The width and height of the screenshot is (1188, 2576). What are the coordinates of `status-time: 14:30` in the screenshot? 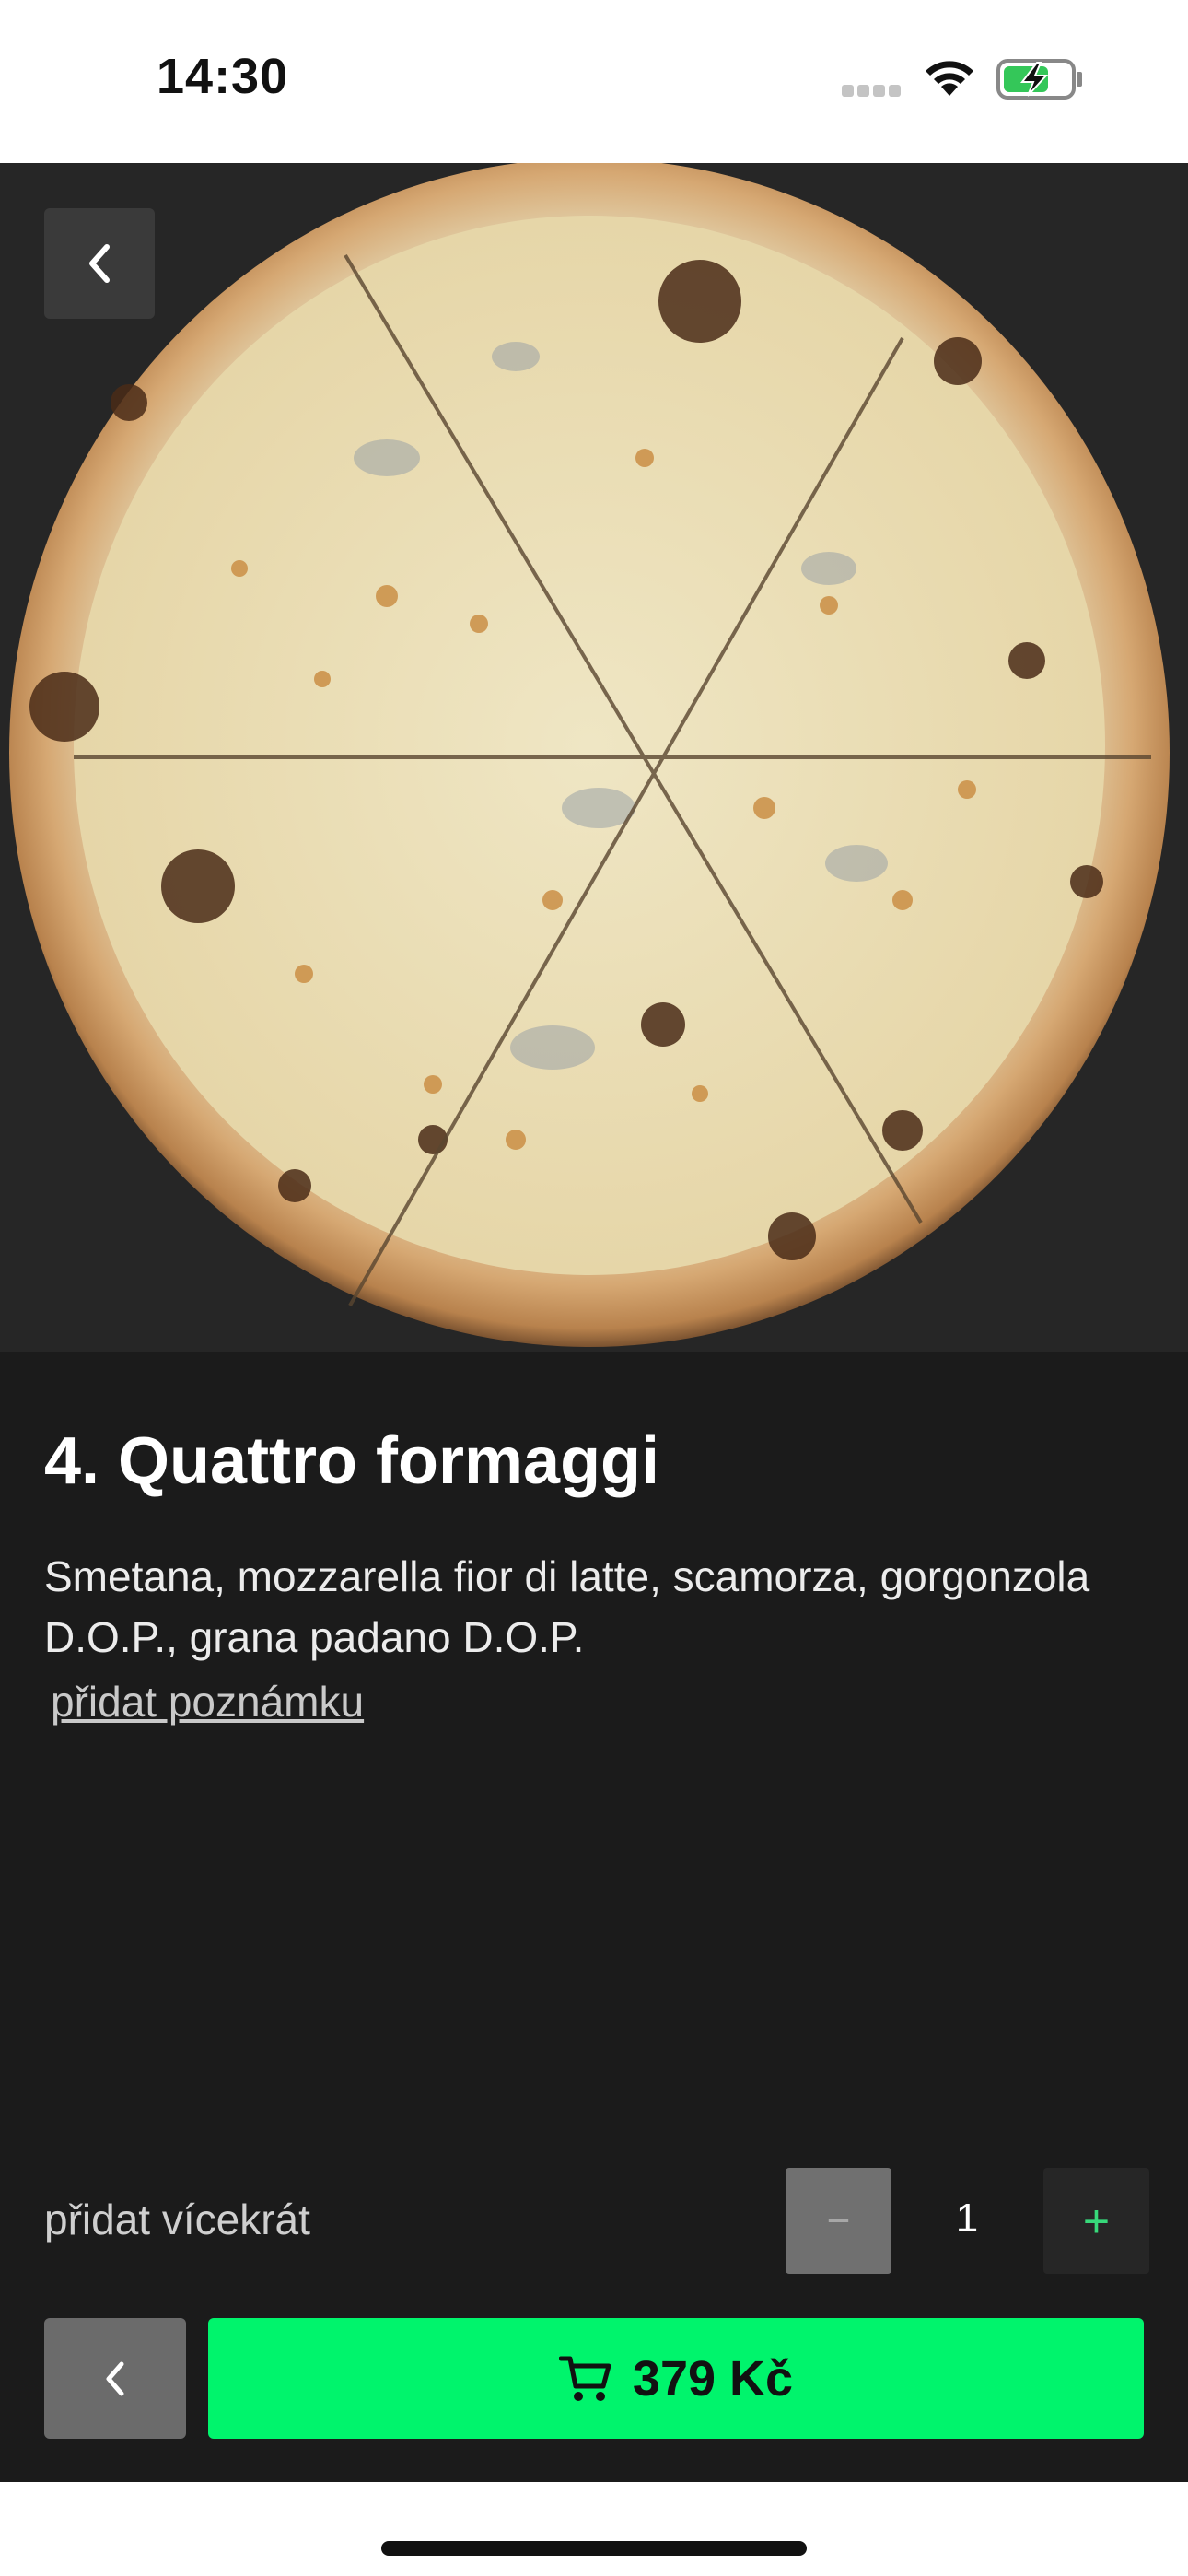 It's located at (223, 76).